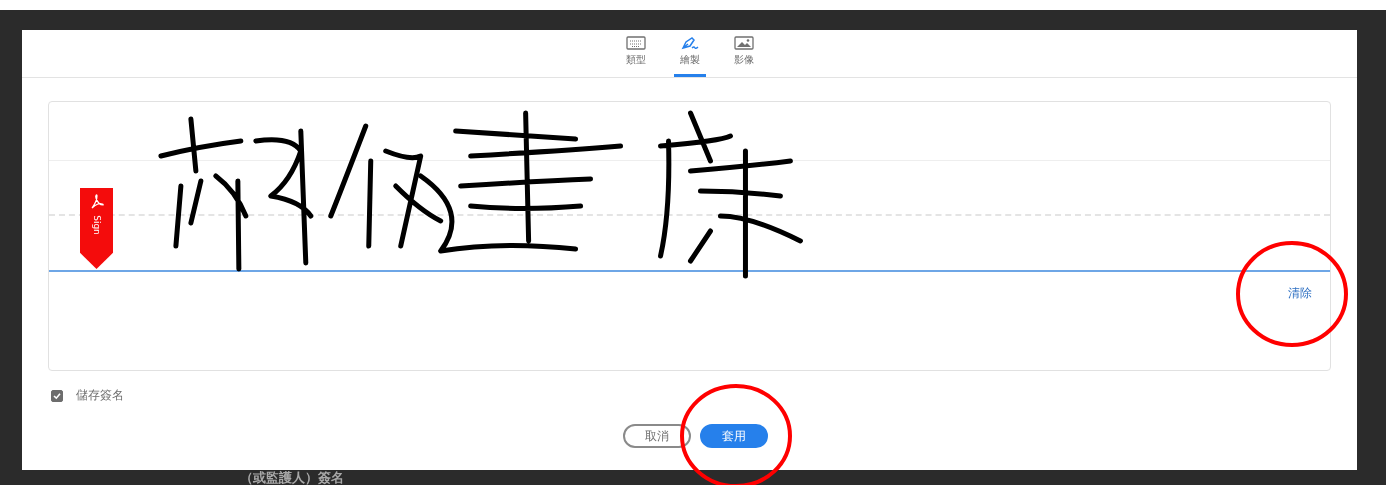  What do you see at coordinates (96, 225) in the screenshot?
I see `sign-tag-label: Sign` at bounding box center [96, 225].